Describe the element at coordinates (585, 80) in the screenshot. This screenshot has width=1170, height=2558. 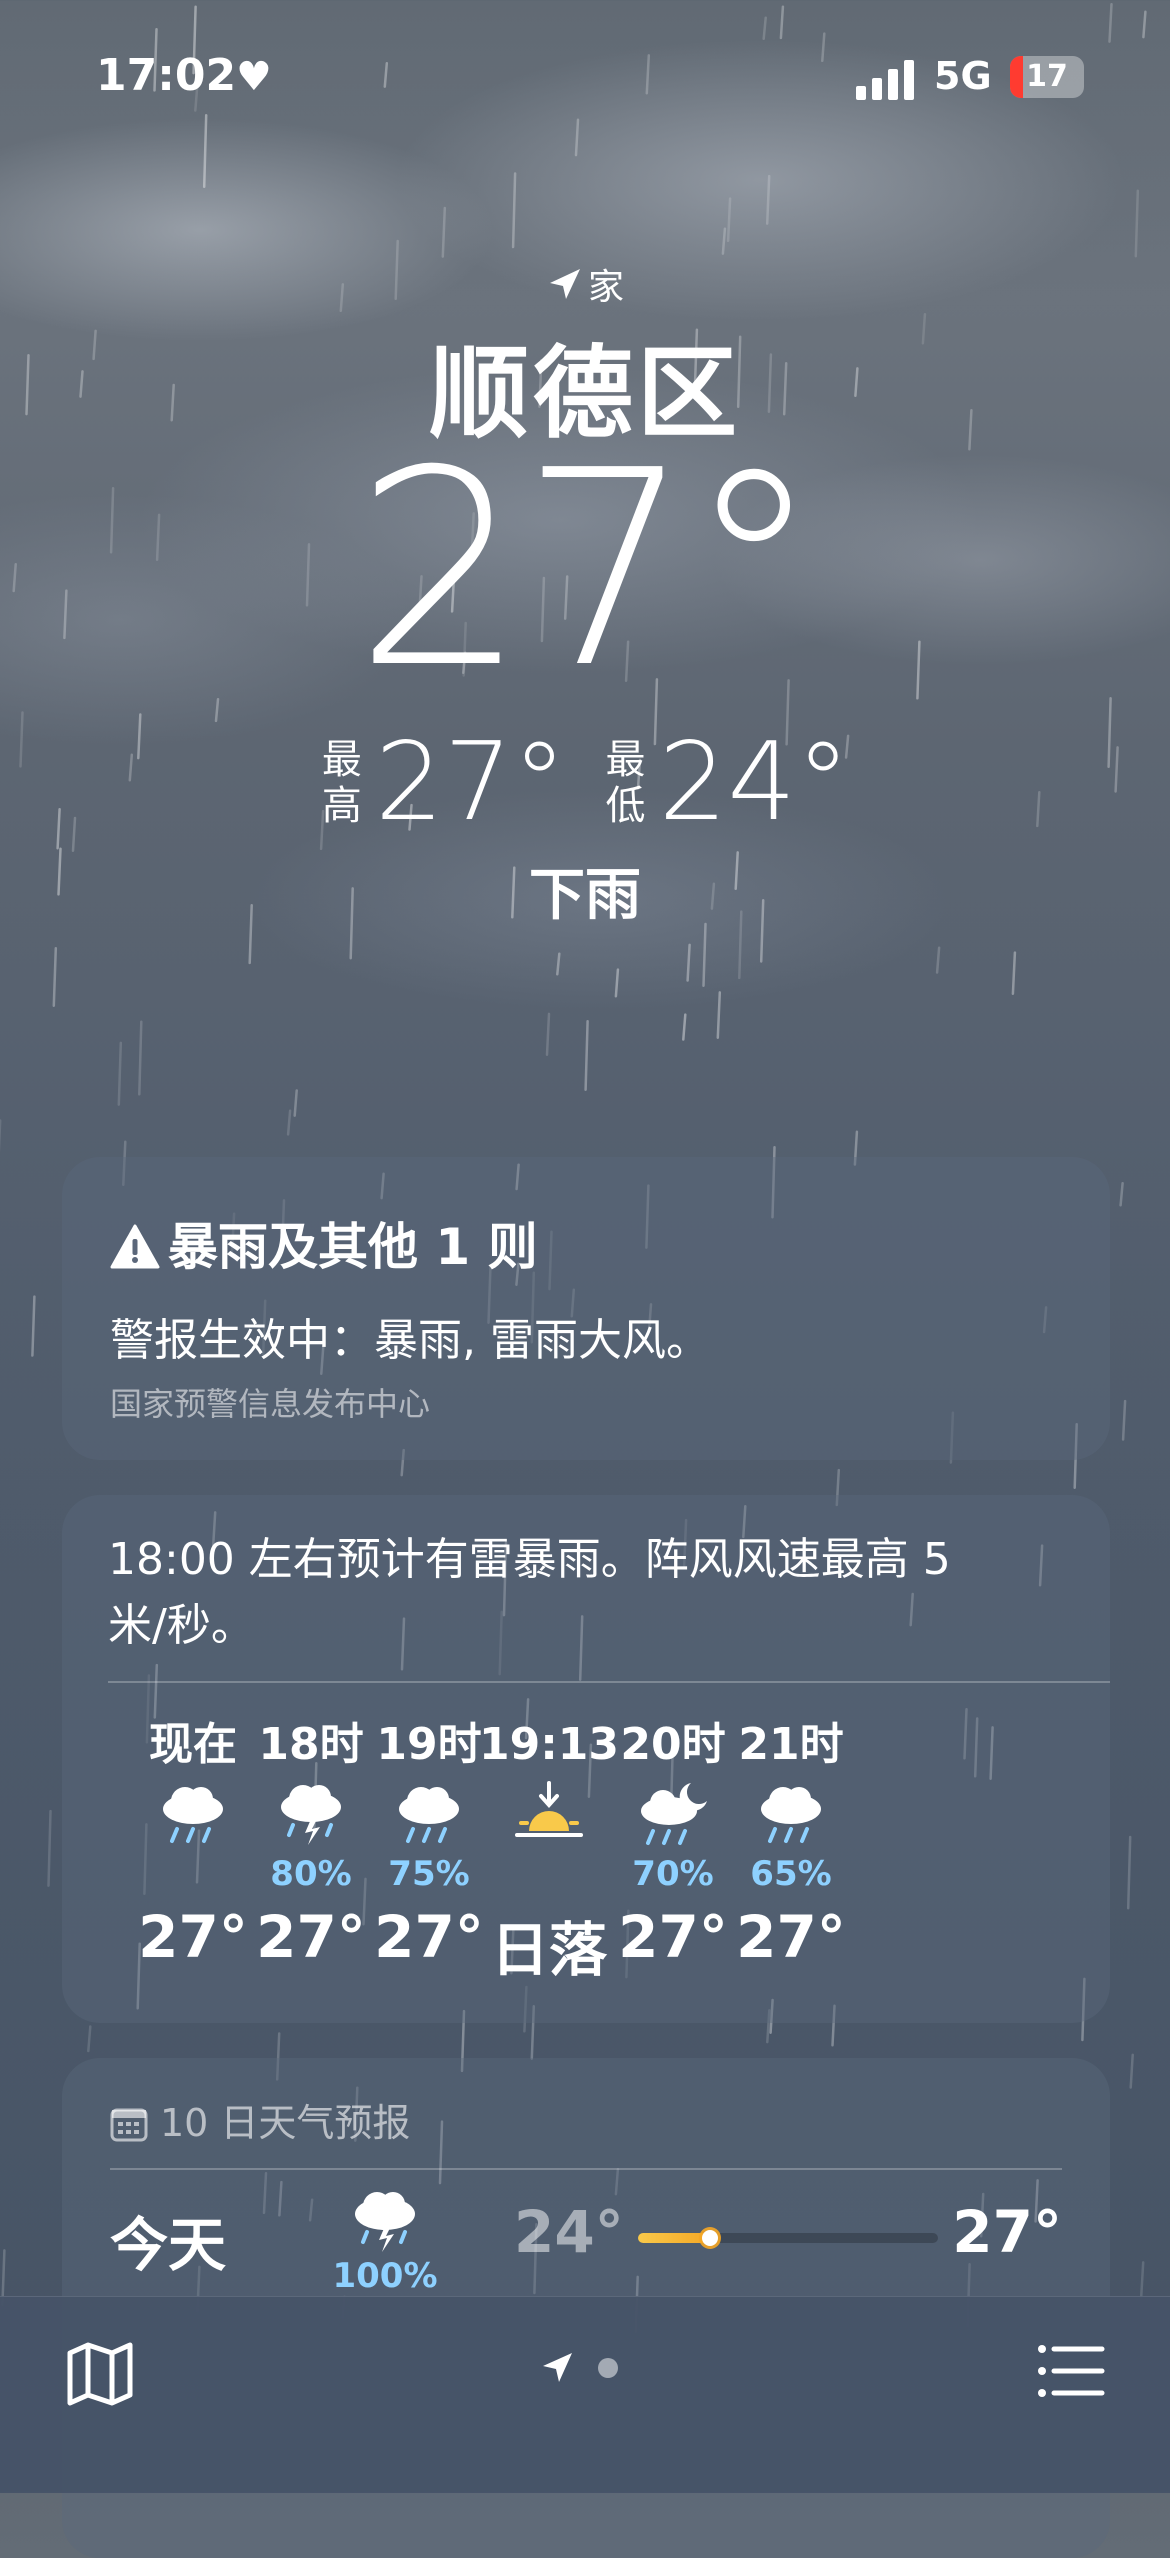
I see `status-bar: 17:02 ♥ 5G 17` at that location.